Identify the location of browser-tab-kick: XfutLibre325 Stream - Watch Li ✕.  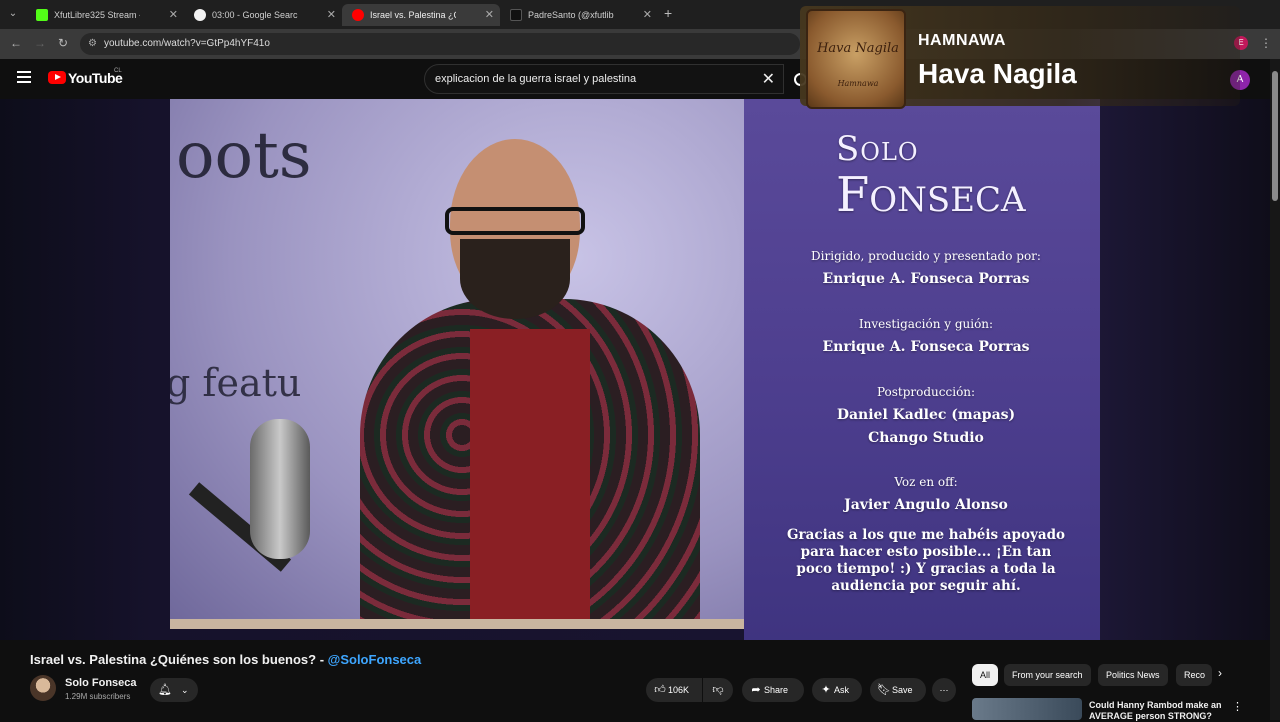
(105, 15).